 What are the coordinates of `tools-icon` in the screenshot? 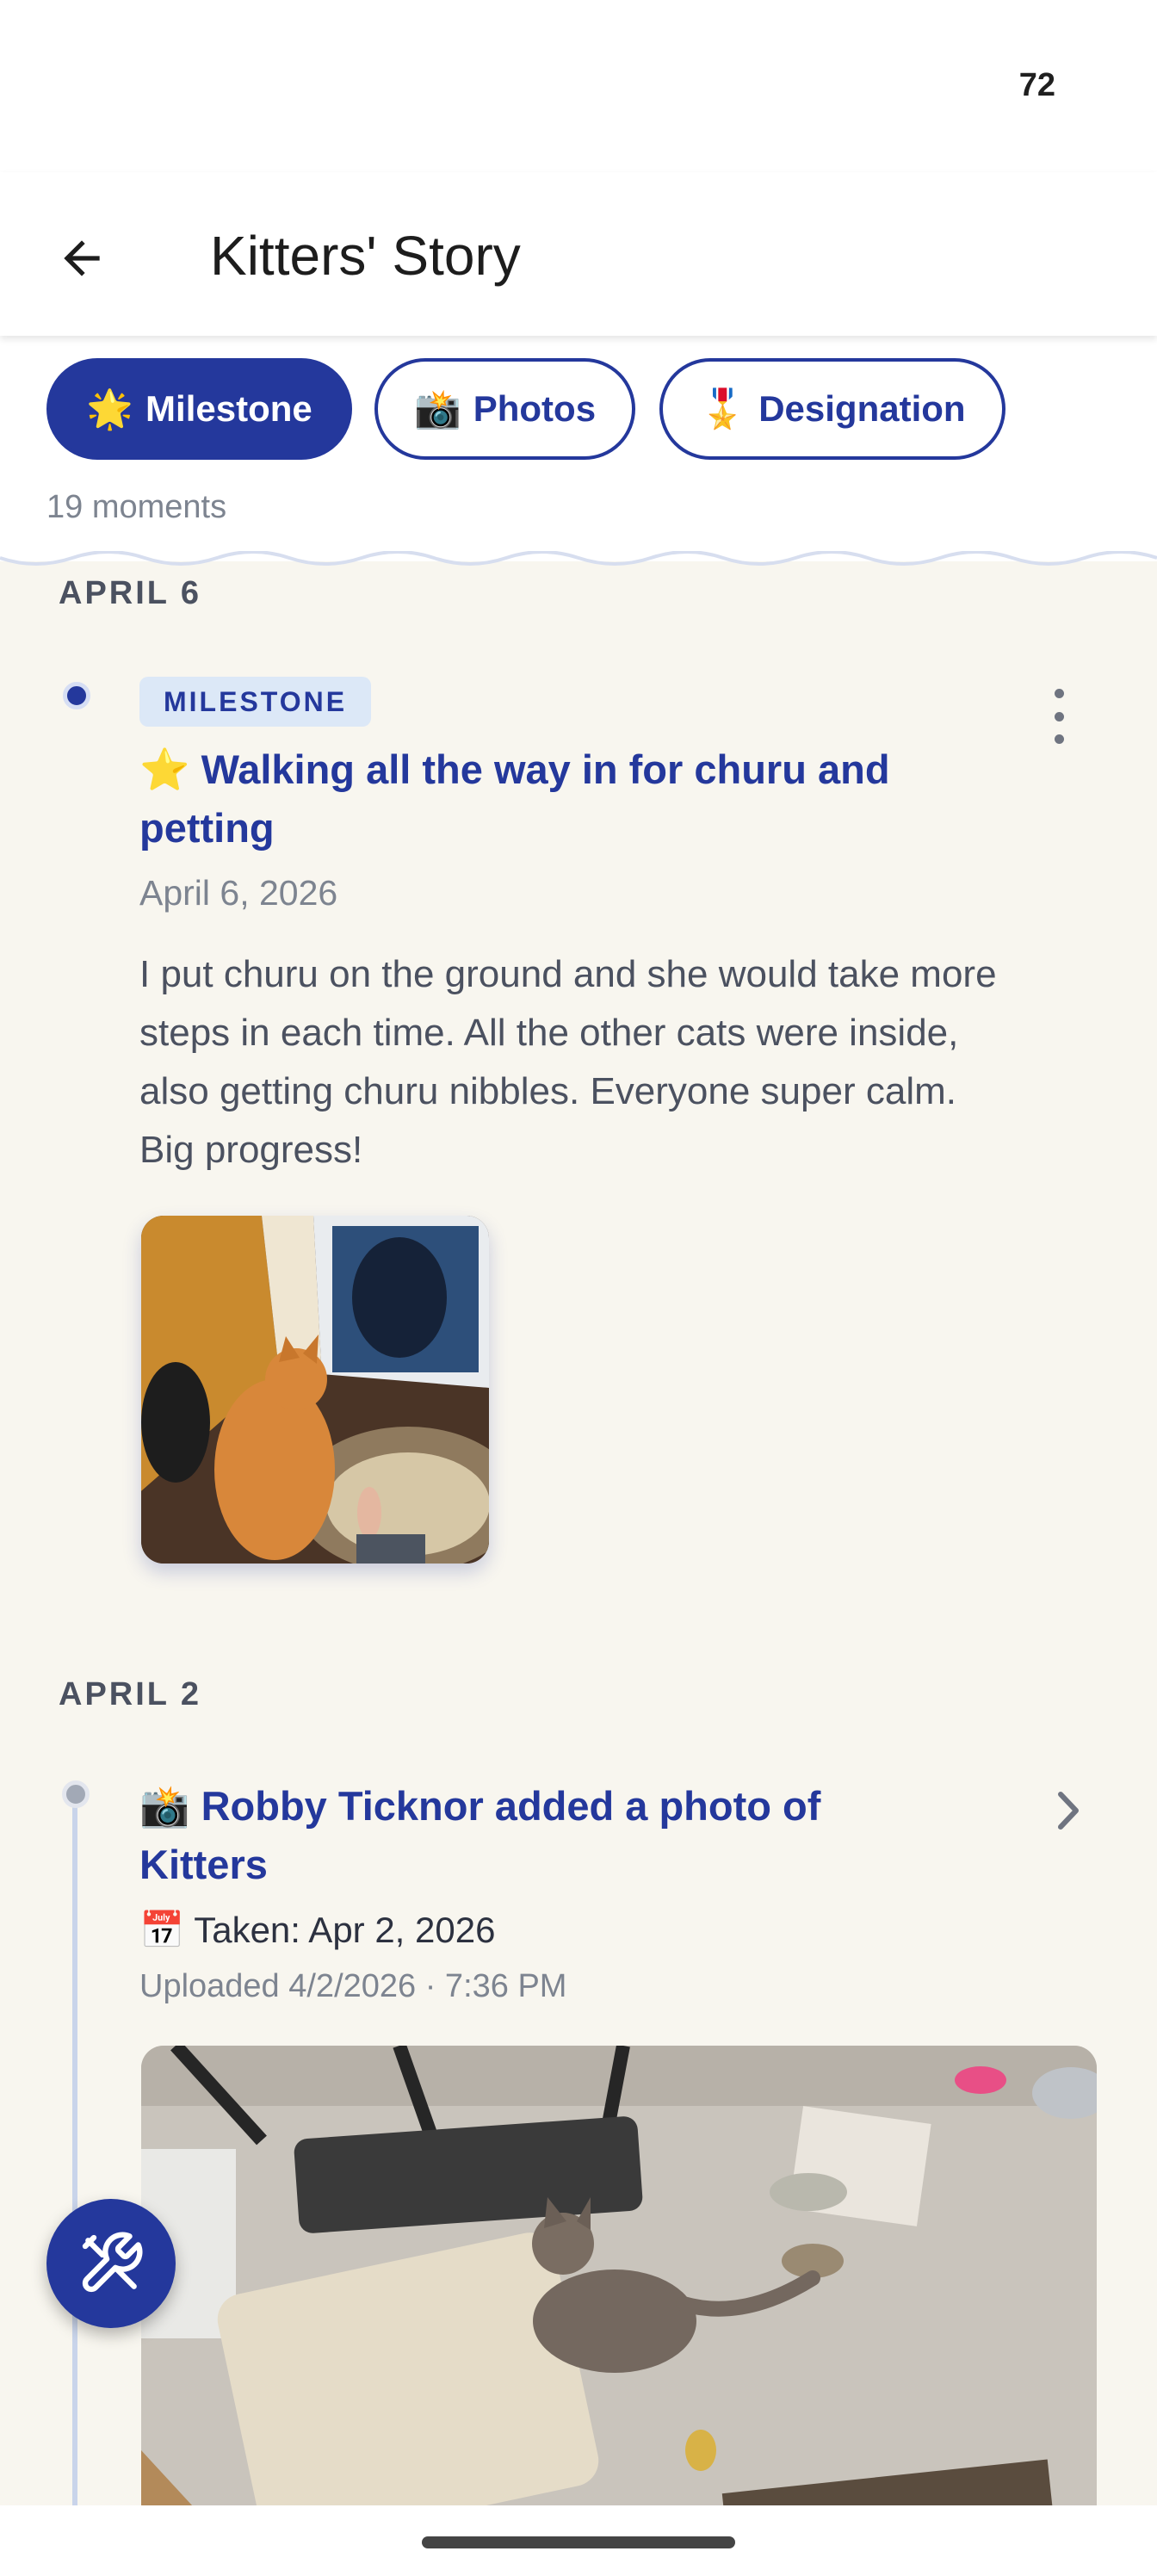 It's located at (113, 2263).